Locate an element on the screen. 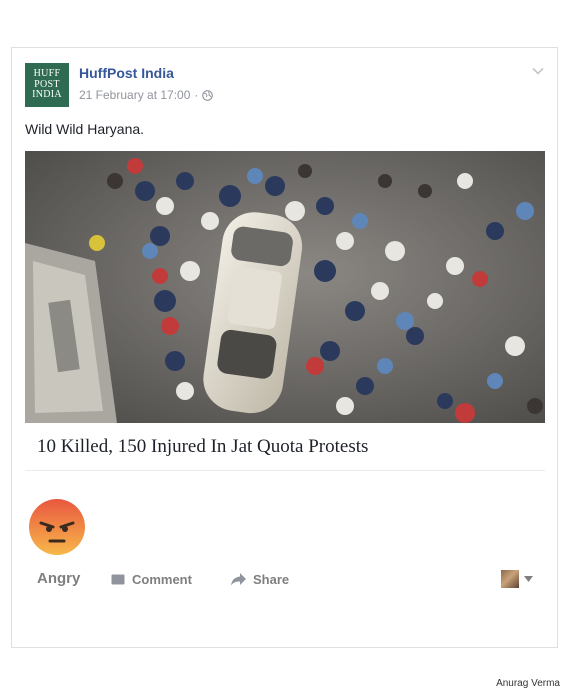 This screenshot has width=570, height=693. post-meta: 21 February at 17:00 · is located at coordinates (146, 95).